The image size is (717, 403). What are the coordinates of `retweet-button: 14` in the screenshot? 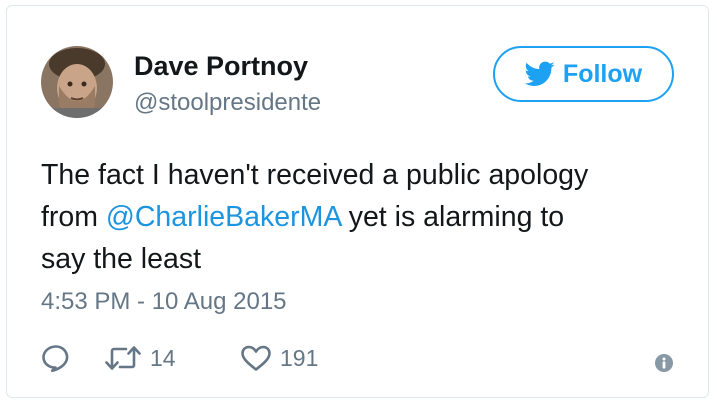 It's located at (140, 358).